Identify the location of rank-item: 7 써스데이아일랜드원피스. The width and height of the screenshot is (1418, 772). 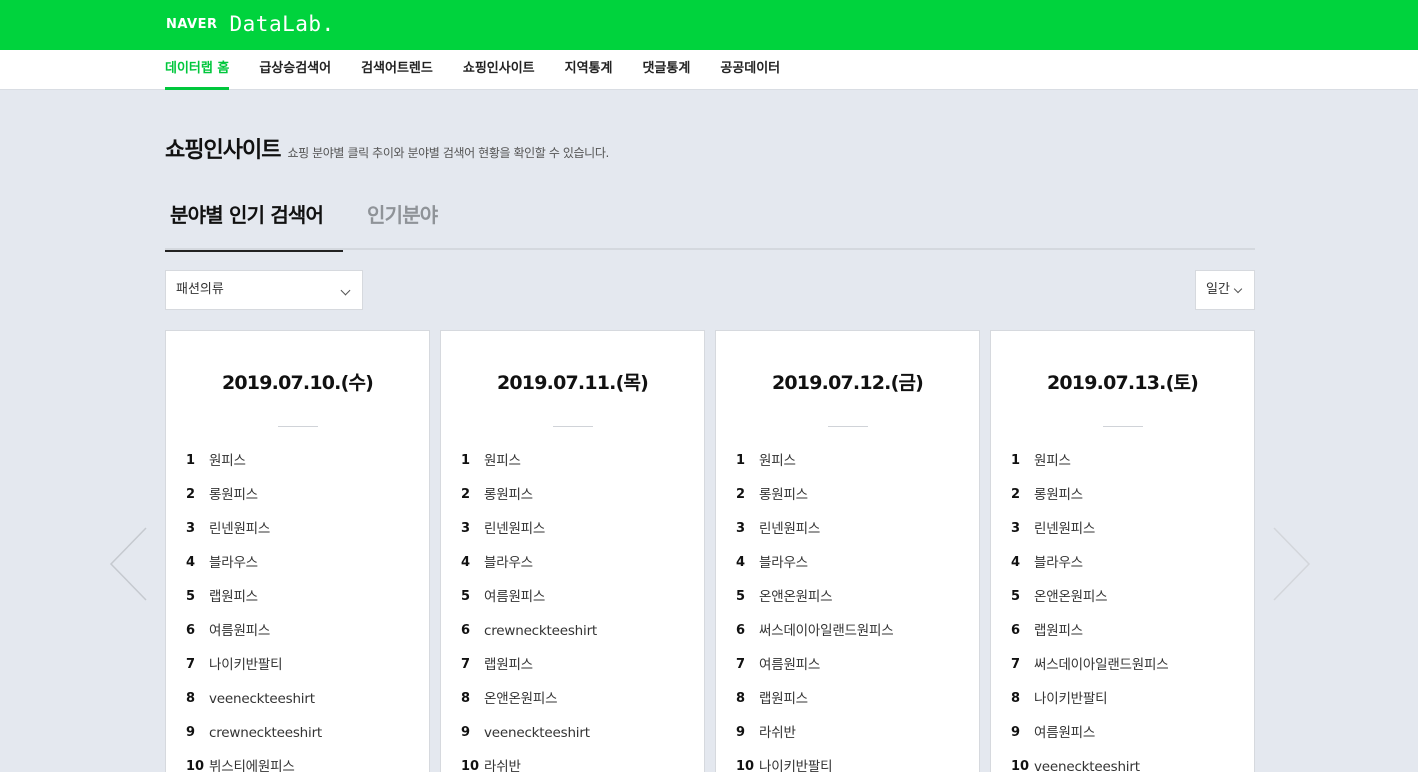
(1127, 667).